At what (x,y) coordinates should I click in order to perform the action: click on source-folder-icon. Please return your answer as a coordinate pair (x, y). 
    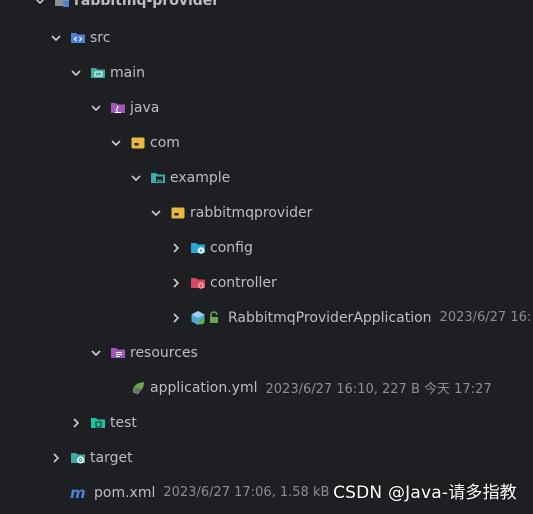
    Looking at the image, I should click on (78, 38).